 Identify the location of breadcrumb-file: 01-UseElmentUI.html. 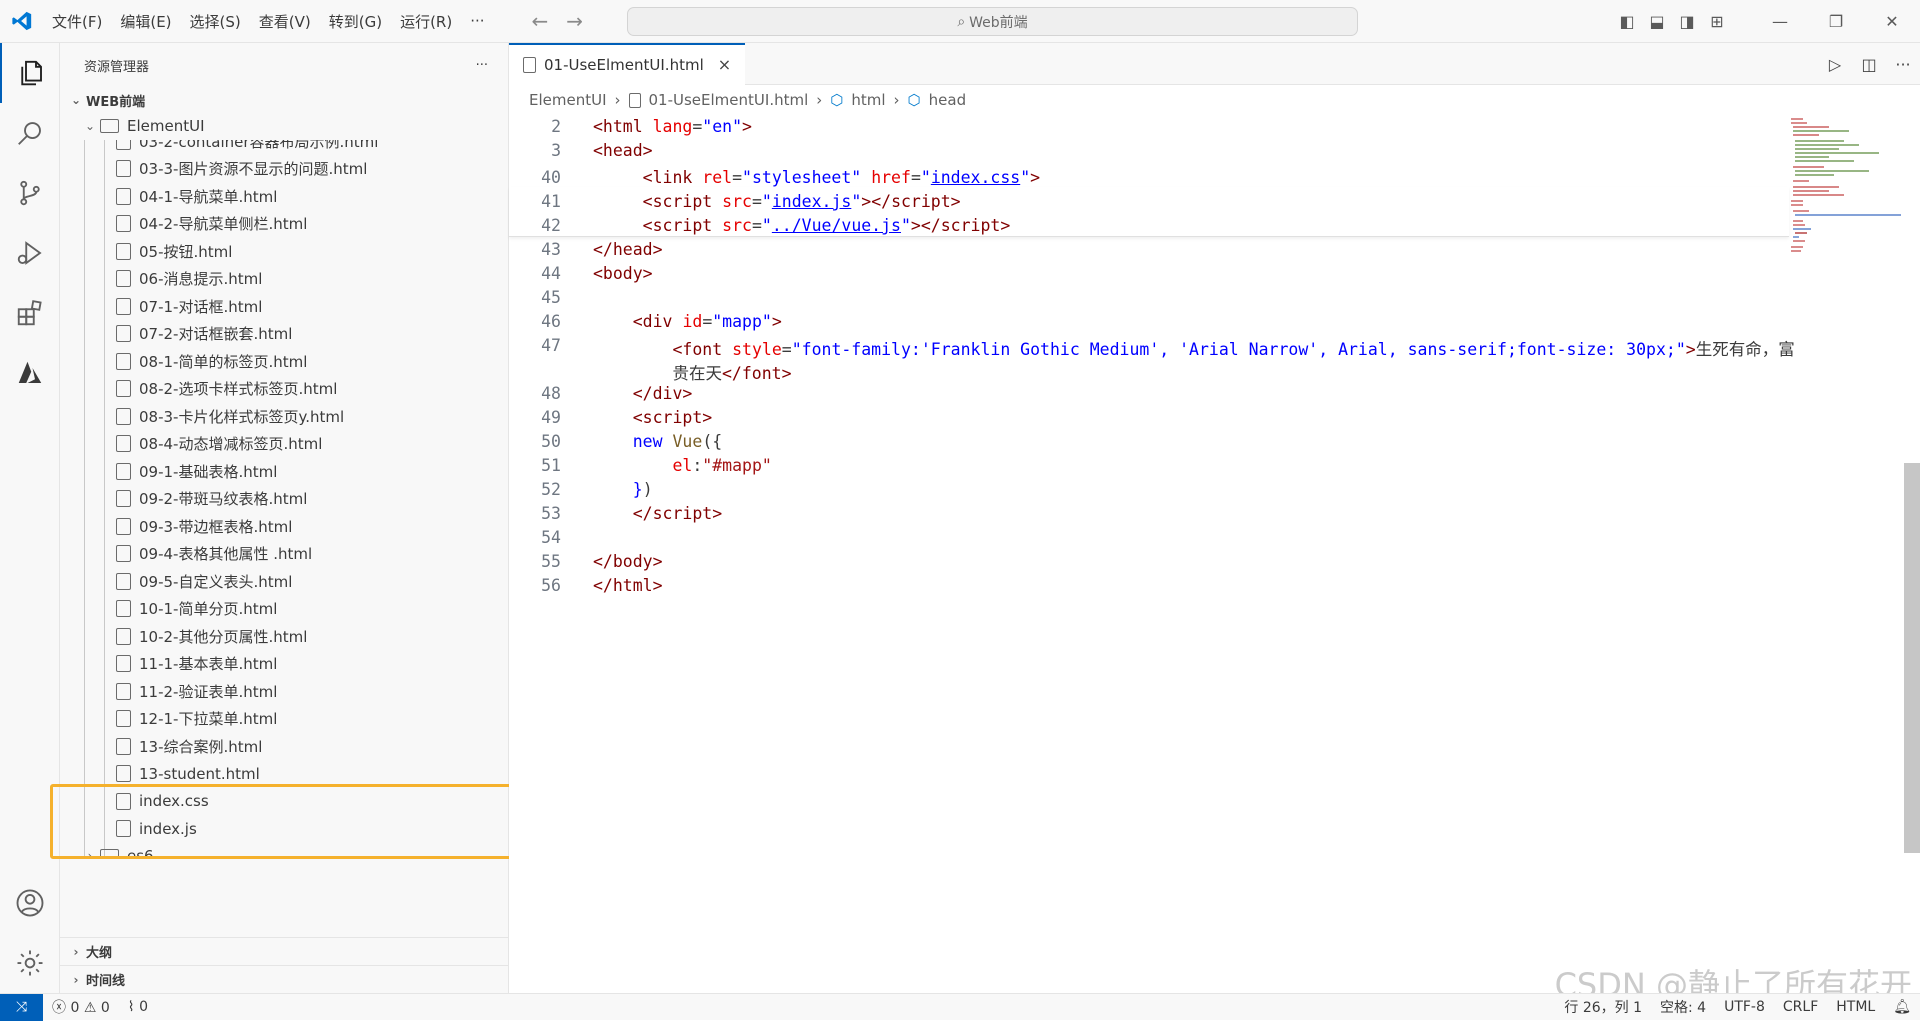
(729, 100).